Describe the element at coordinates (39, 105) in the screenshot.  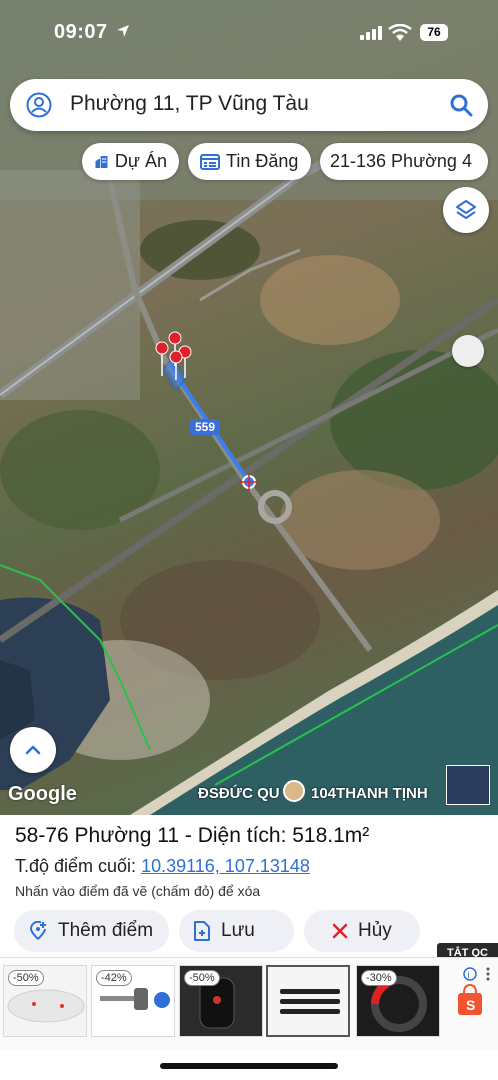
I see `account-icon` at that location.